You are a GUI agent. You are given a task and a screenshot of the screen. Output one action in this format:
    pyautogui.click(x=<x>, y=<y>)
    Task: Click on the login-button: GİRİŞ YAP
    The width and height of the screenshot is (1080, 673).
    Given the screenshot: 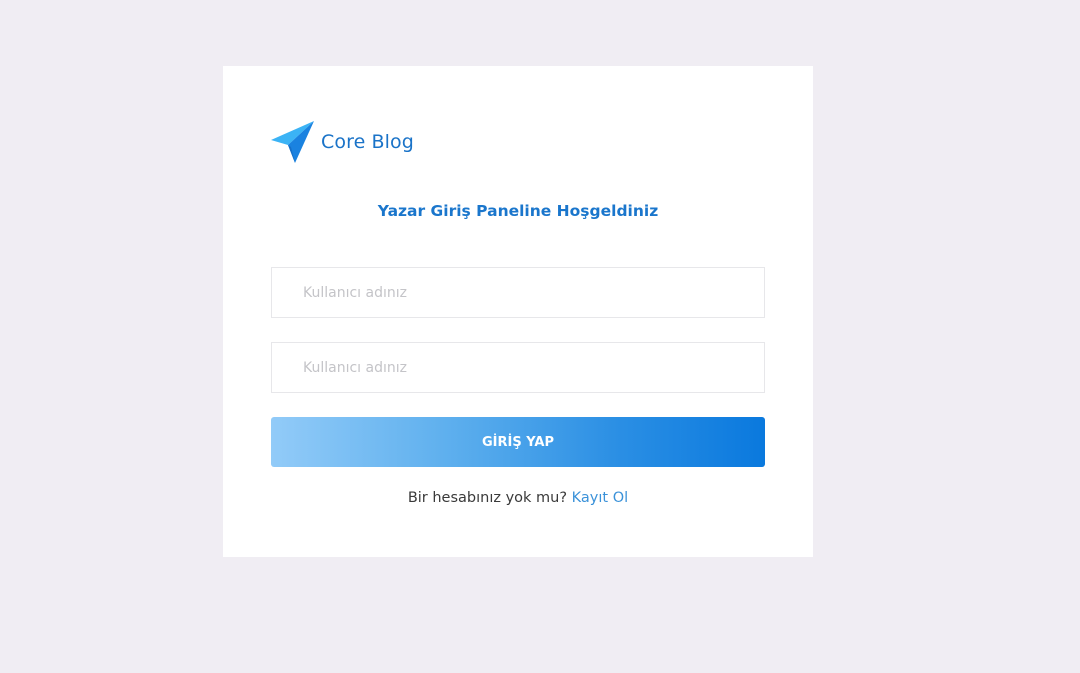 What is the action you would take?
    pyautogui.click(x=518, y=442)
    